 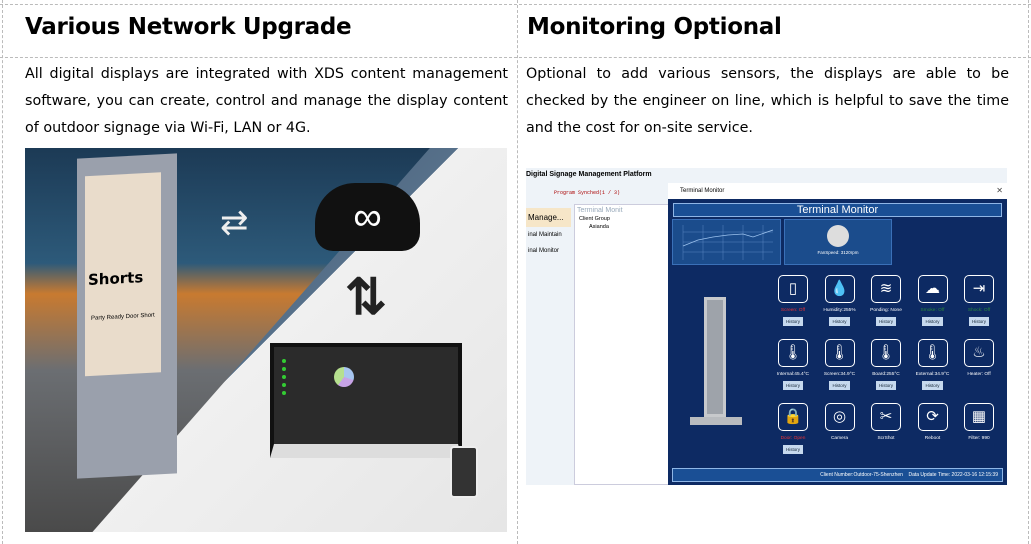 I want to click on sensor-label: Humidity:255%, so click(x=839, y=310).